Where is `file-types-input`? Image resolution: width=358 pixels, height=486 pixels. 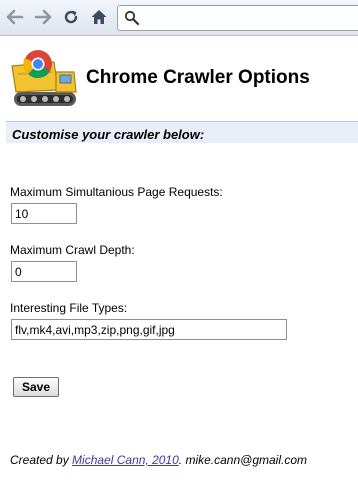 file-types-input is located at coordinates (149, 329).